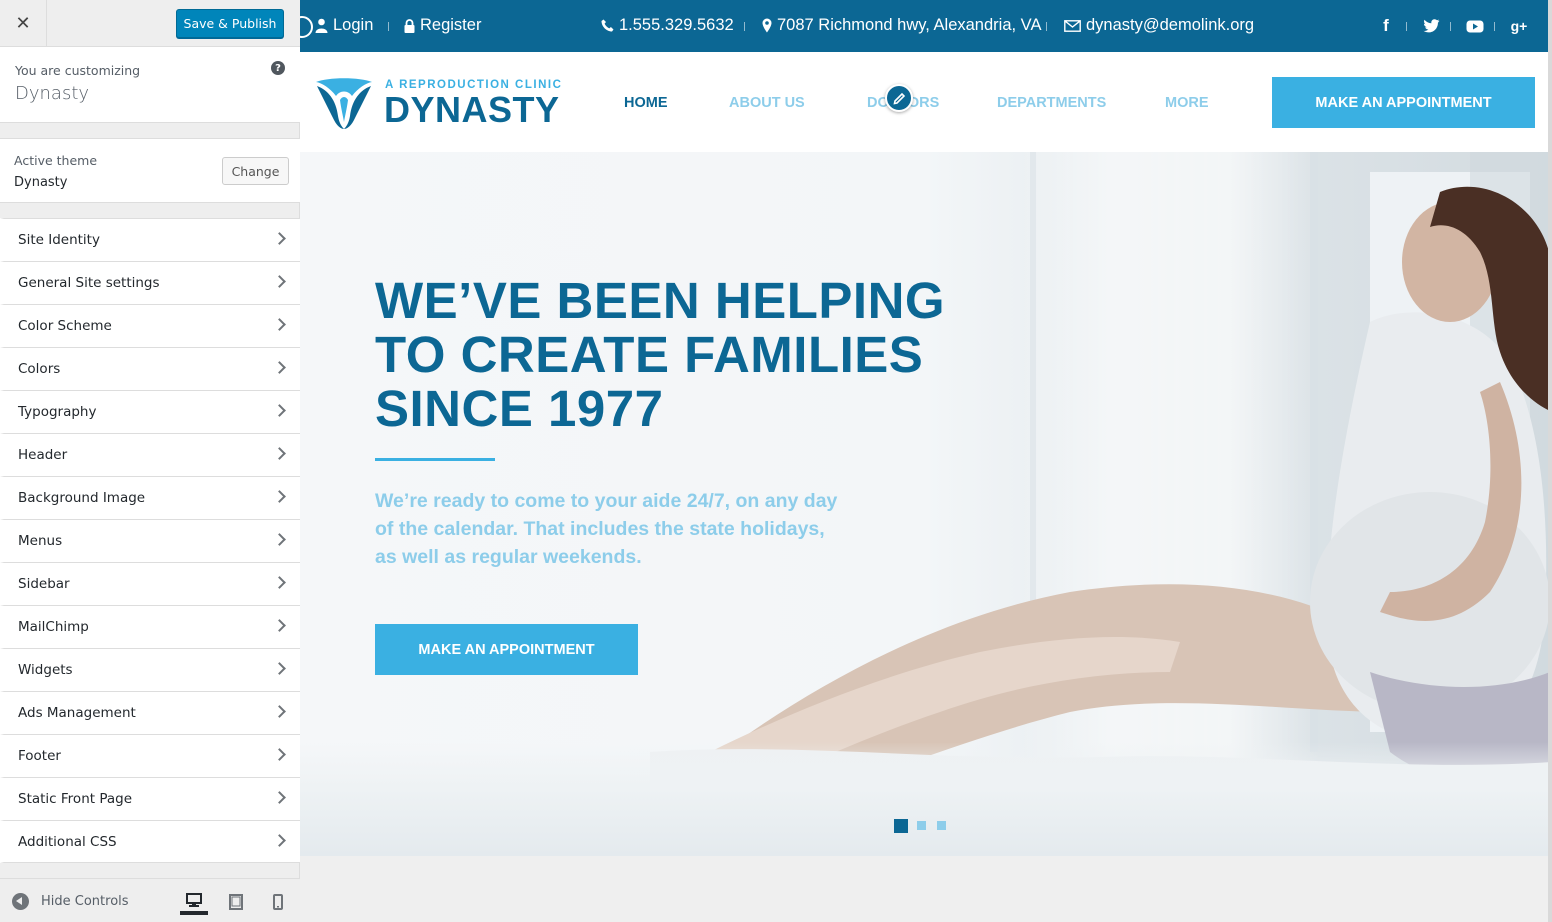  I want to click on panel-label: Typography, so click(57, 412).